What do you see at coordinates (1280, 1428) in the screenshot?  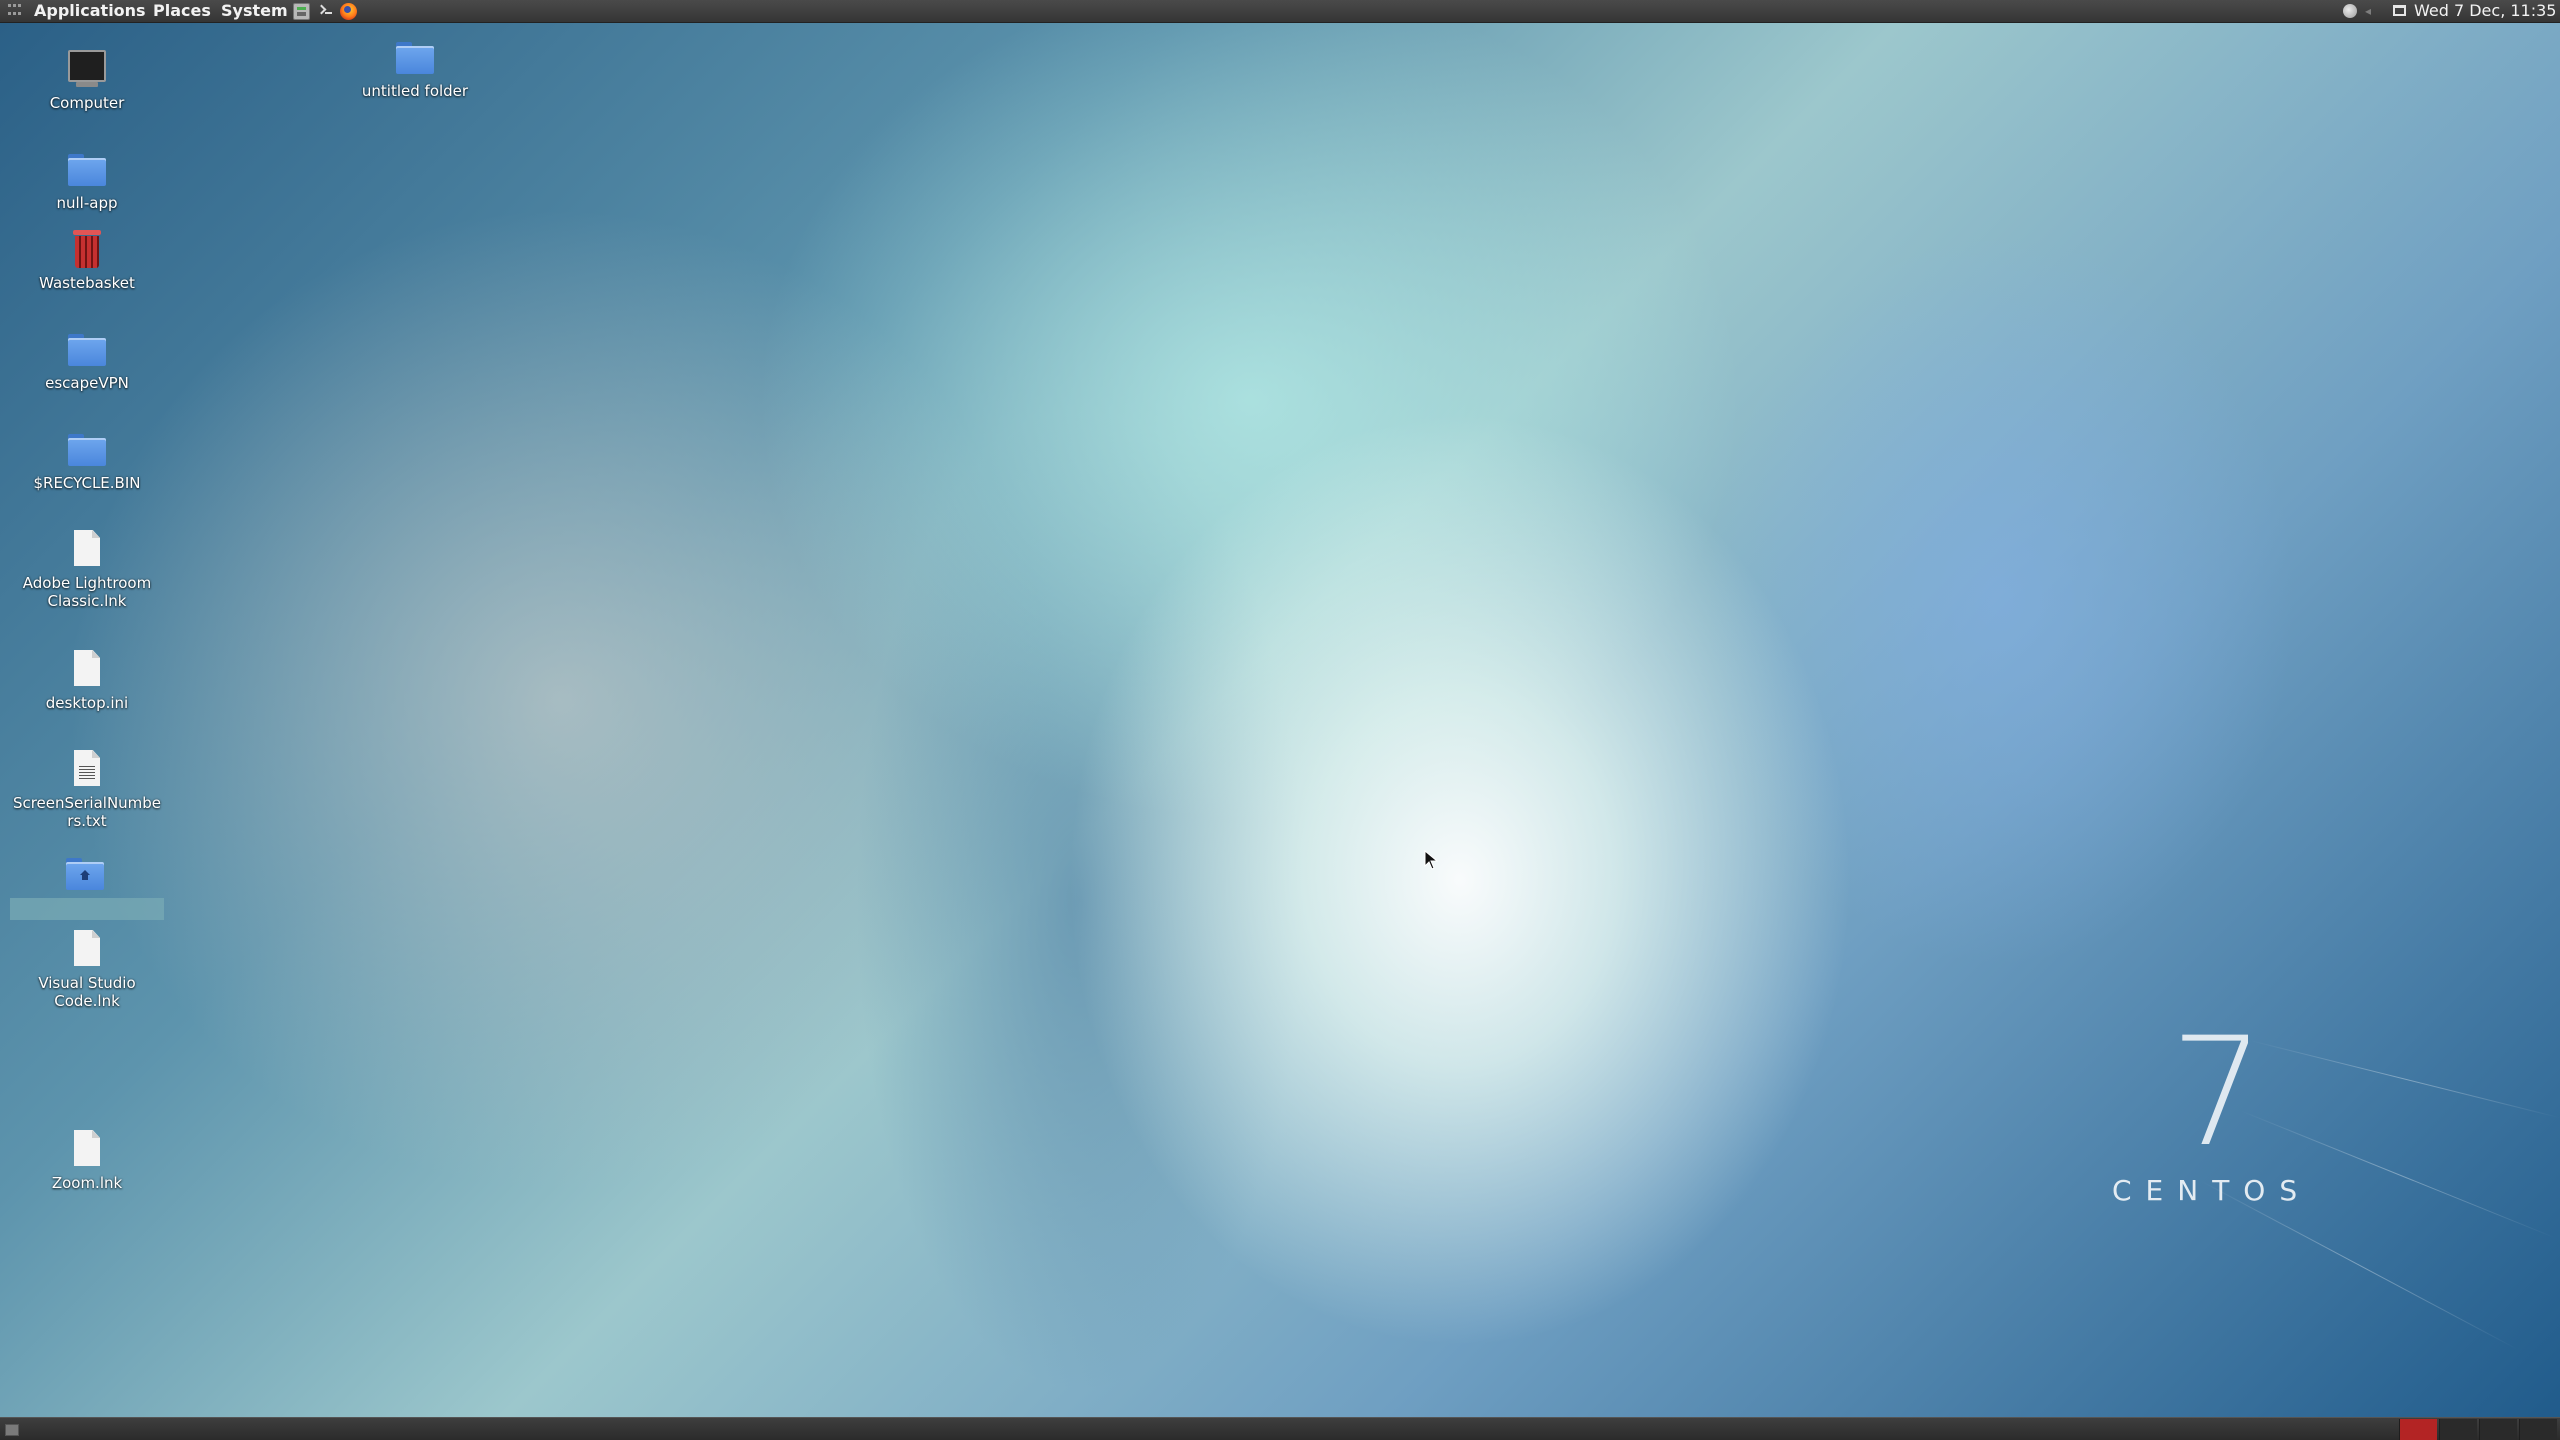 I see `bottom-panel` at bounding box center [1280, 1428].